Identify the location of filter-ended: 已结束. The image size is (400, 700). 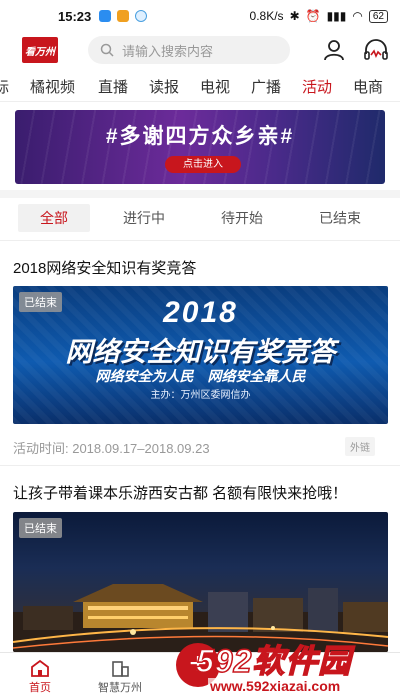
(340, 218).